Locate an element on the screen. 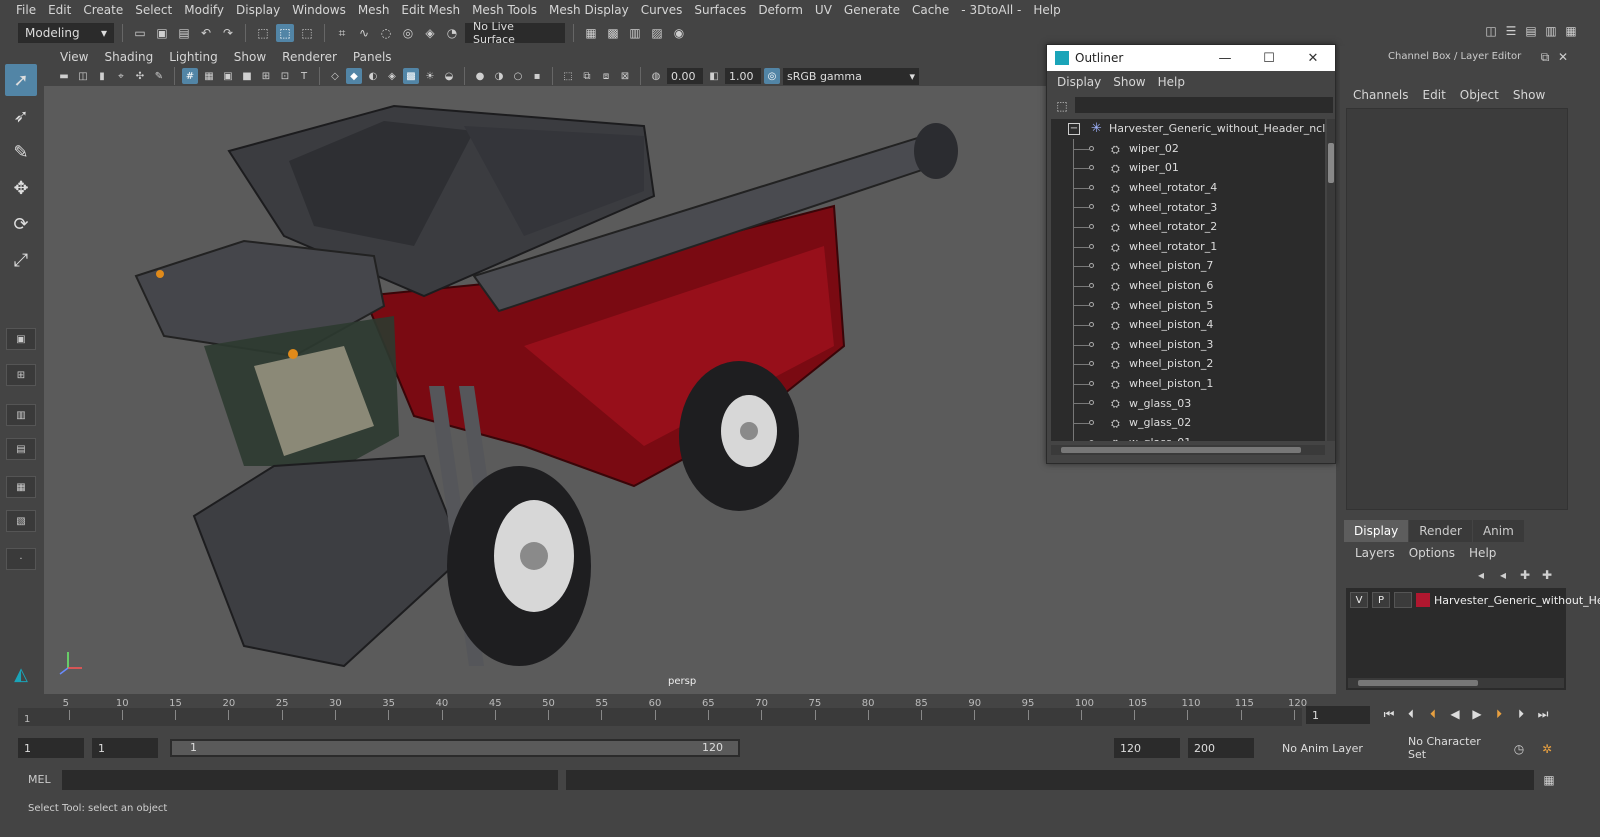 This screenshot has width=1600, height=837. snap-surface-icon: ◈ is located at coordinates (430, 33).